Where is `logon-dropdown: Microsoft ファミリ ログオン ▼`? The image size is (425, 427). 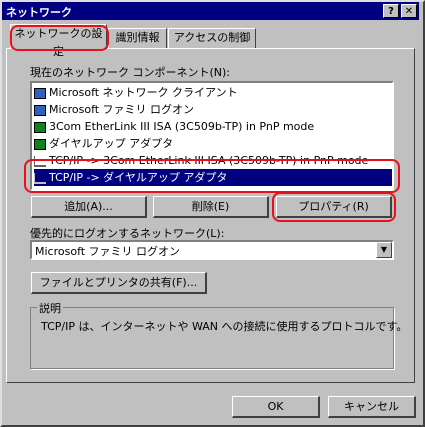
logon-dropdown: Microsoft ファミリ ログオン ▼ is located at coordinates (212, 250).